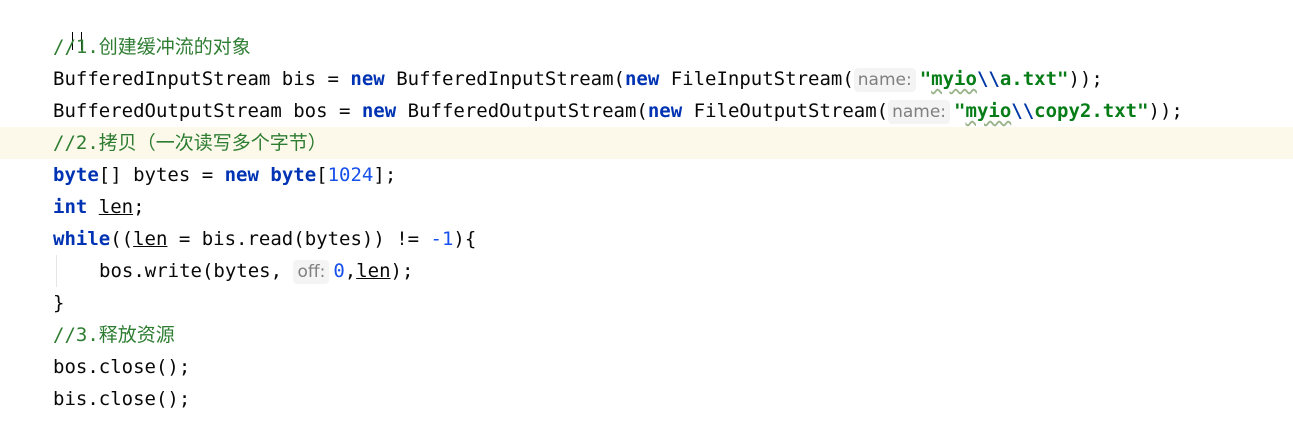 The image size is (1293, 447). I want to click on closing-brace: }, so click(59, 303).